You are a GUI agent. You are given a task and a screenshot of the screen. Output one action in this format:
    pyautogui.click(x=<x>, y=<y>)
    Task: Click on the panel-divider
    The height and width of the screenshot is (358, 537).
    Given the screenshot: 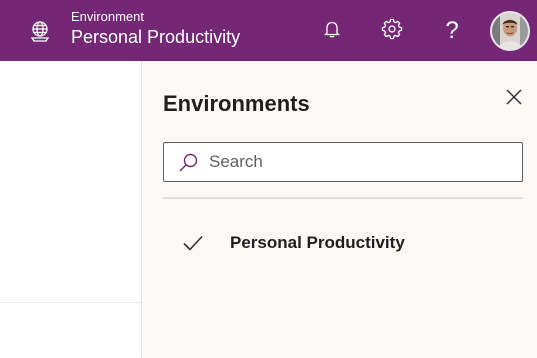 What is the action you would take?
    pyautogui.click(x=343, y=198)
    